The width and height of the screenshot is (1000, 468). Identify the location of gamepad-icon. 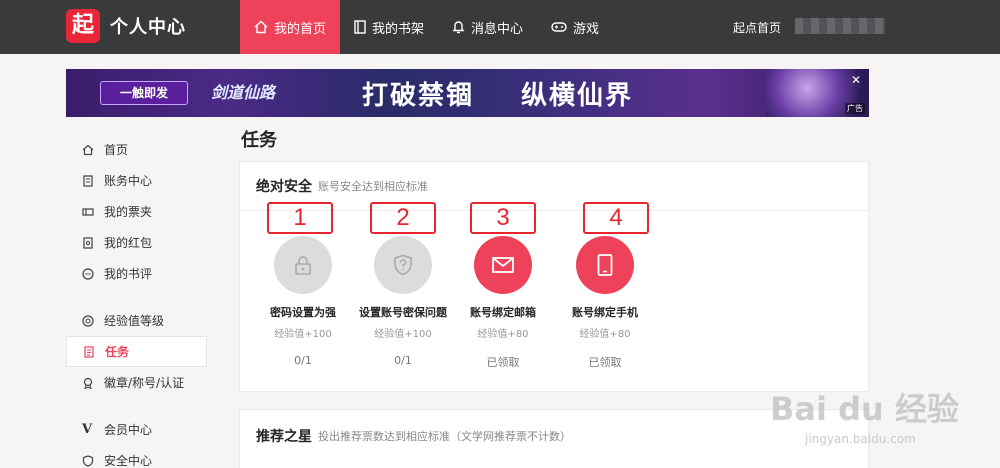
(559, 27).